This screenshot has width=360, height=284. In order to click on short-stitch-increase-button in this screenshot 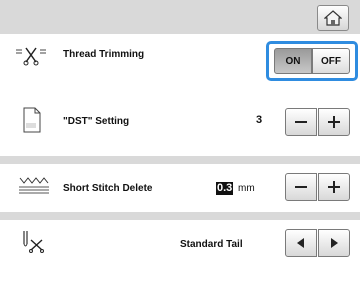, I will do `click(334, 187)`.